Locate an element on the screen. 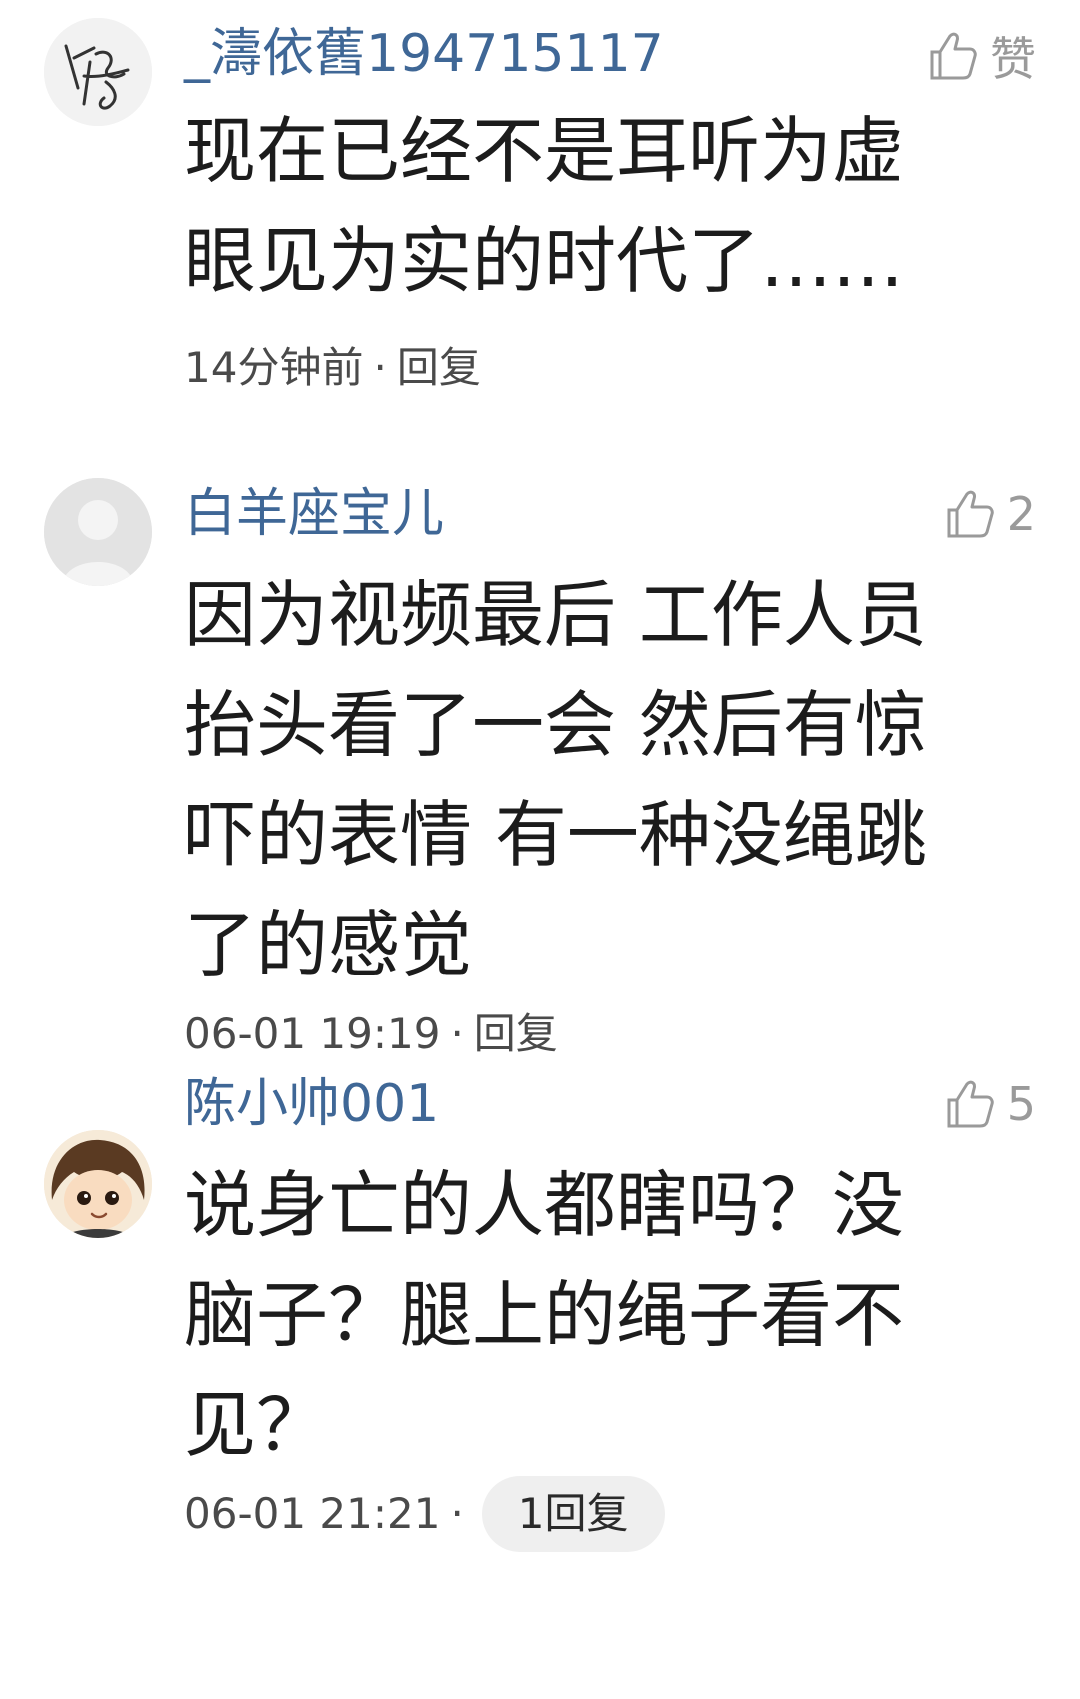  like-button: 2 is located at coordinates (990, 514).